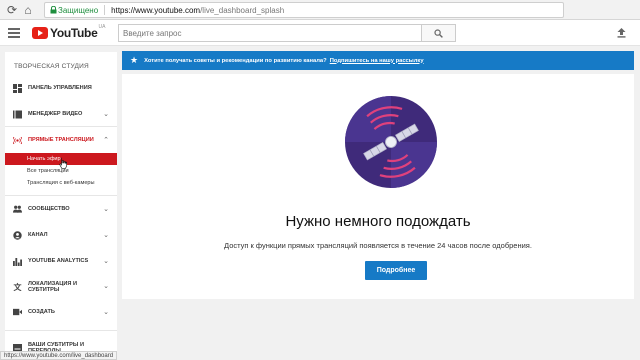 This screenshot has height=360, width=640. I want to click on community-icon, so click(17, 209).